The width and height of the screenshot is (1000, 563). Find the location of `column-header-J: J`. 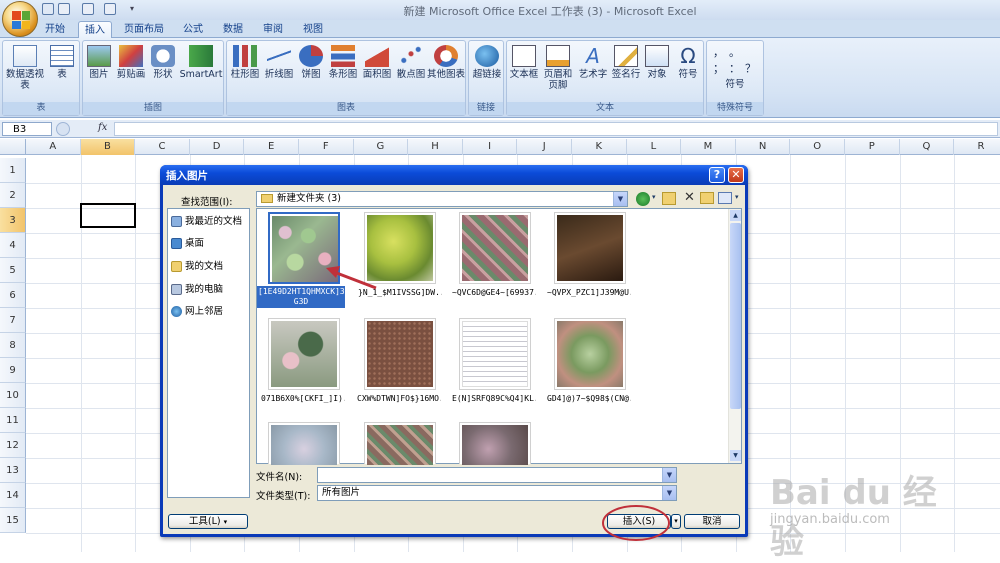

column-header-J: J is located at coordinates (544, 147).